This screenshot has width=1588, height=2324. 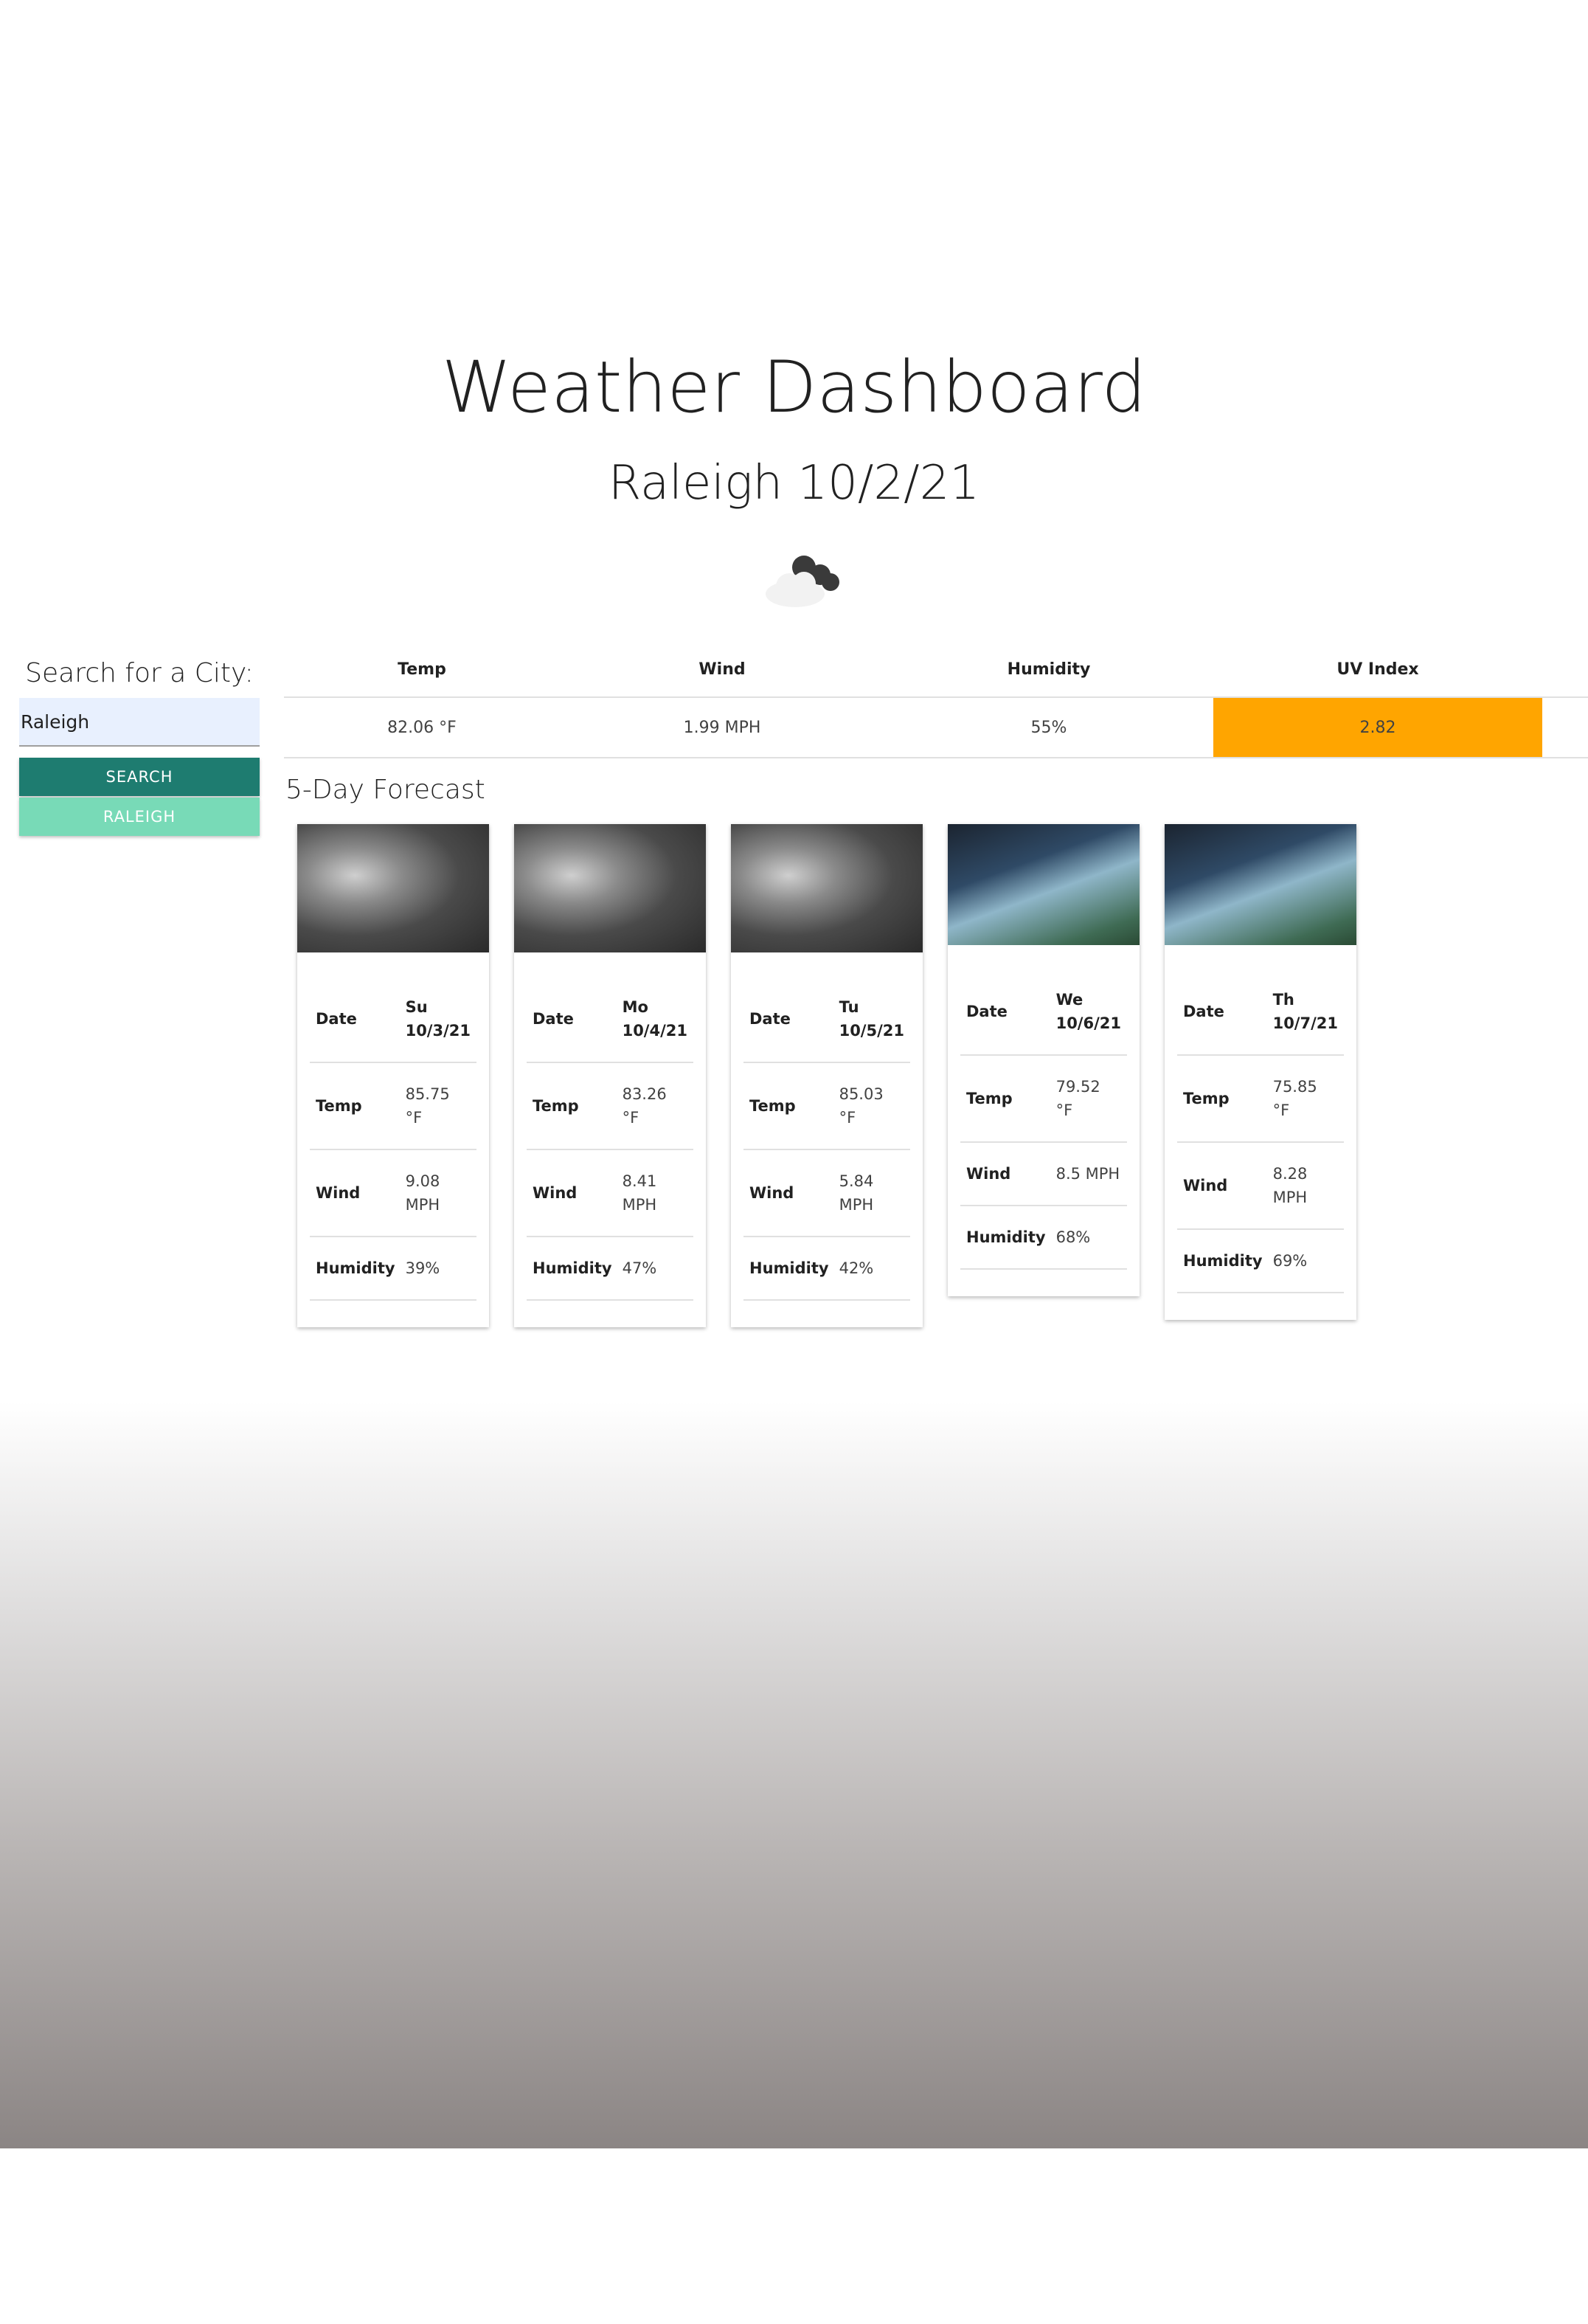 I want to click on humidity-value: 55%, so click(x=1048, y=727).